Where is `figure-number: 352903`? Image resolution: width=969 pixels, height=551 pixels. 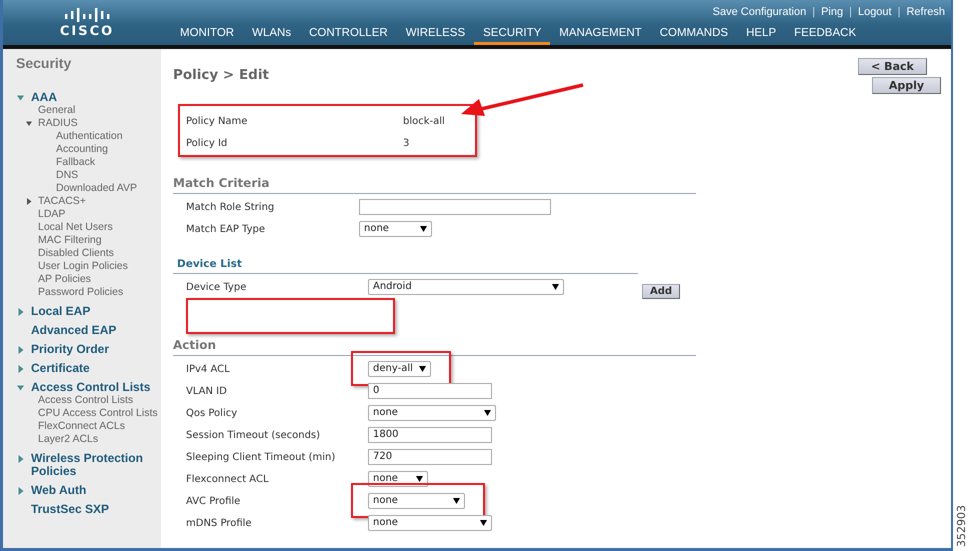 figure-number: 352903 is located at coordinates (961, 526).